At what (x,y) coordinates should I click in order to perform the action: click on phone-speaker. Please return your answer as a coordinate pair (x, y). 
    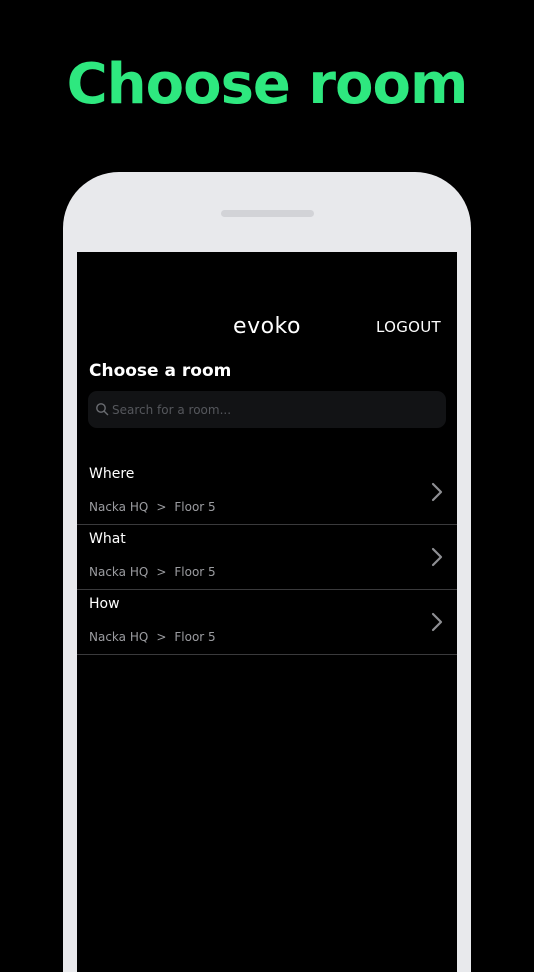
    Looking at the image, I should click on (267, 213).